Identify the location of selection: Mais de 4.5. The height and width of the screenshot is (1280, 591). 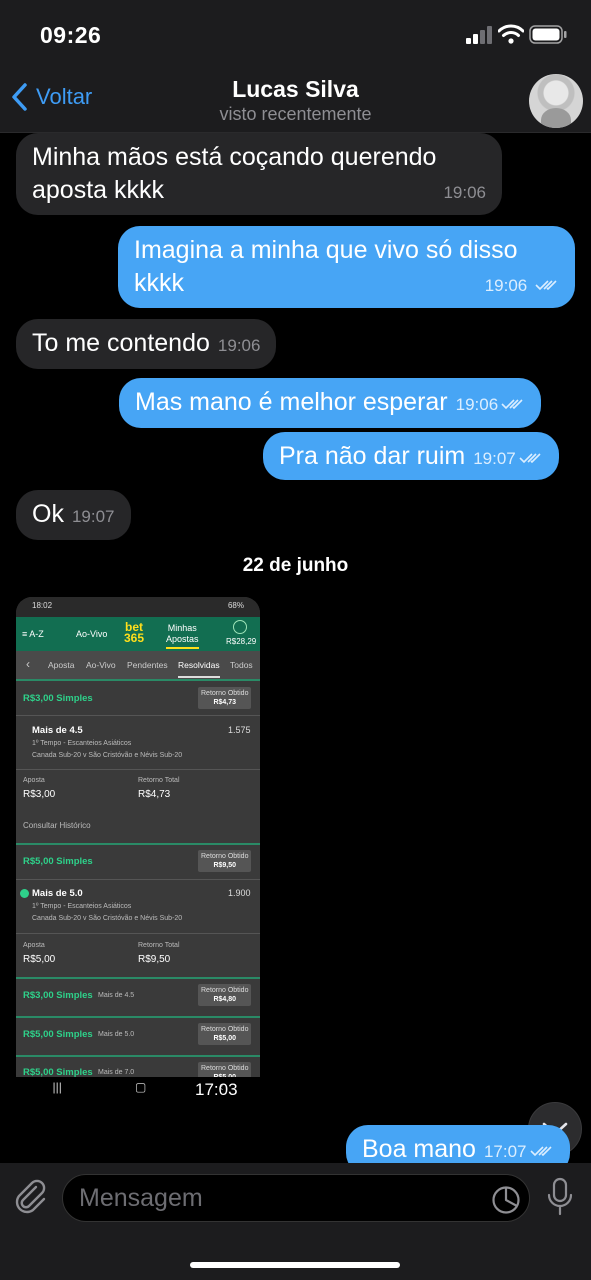
(57, 730).